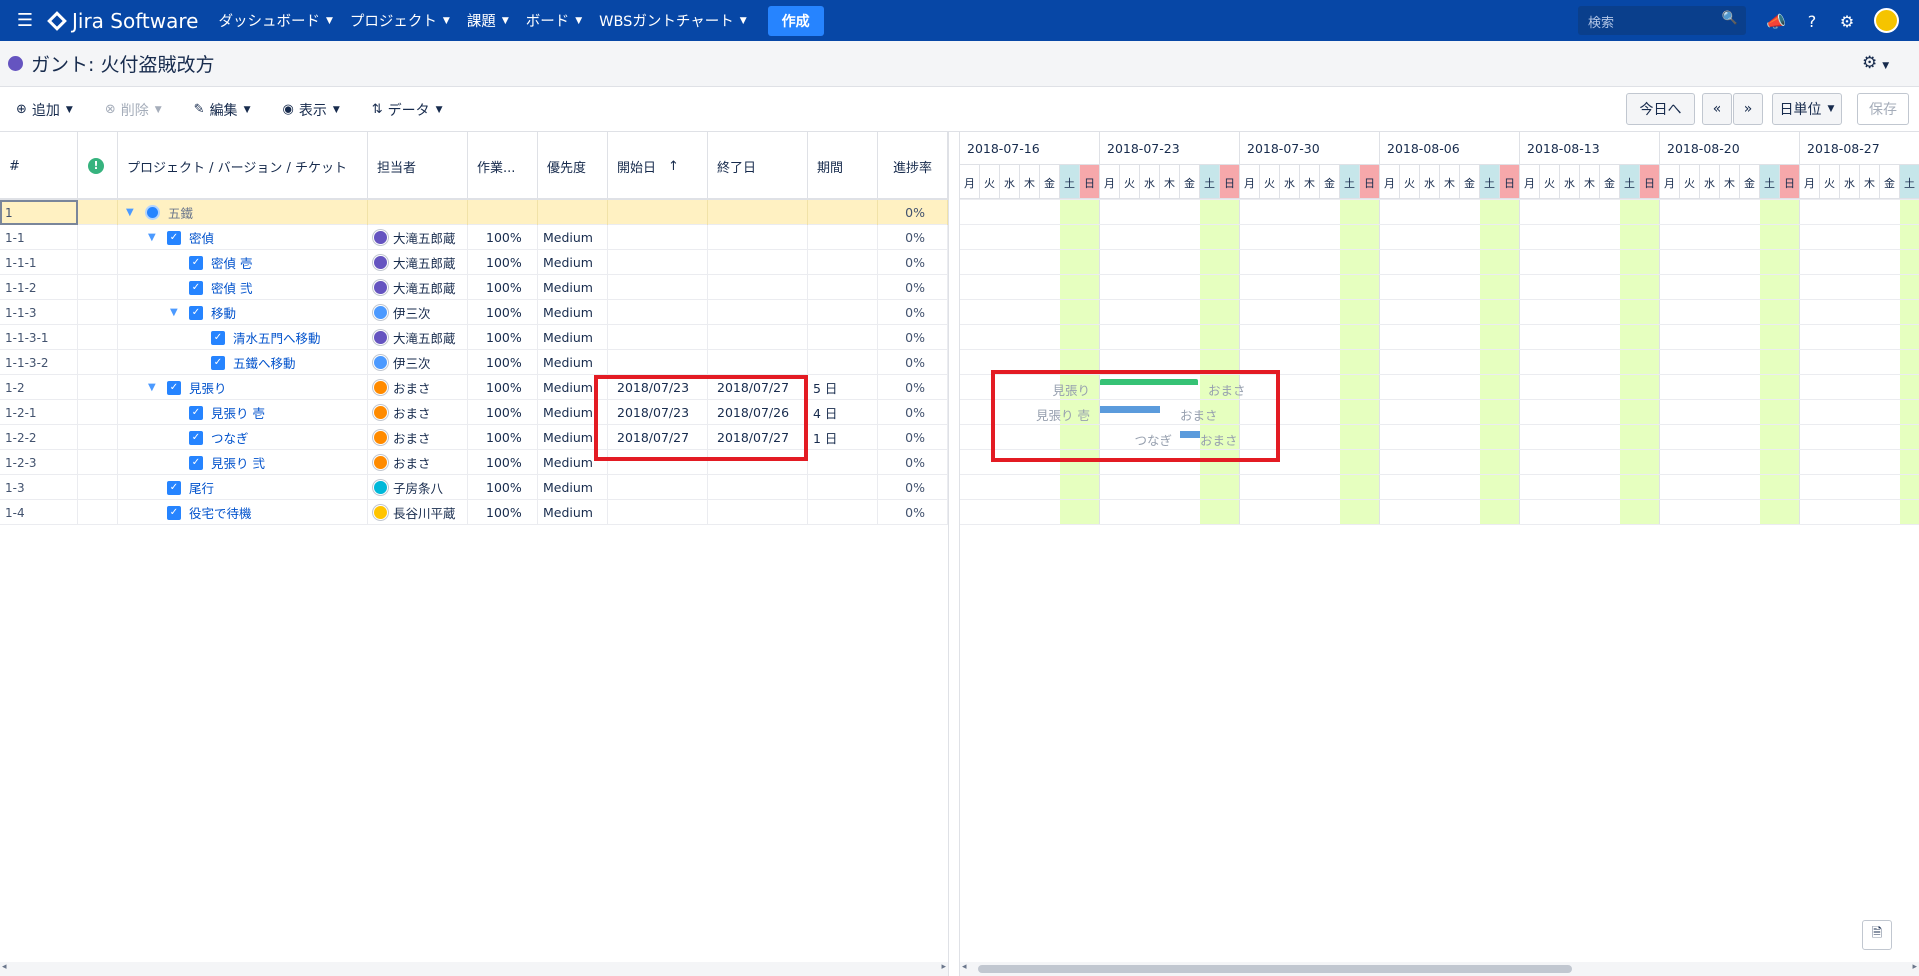 The image size is (1919, 976). I want to click on user-avatar, so click(1886, 20).